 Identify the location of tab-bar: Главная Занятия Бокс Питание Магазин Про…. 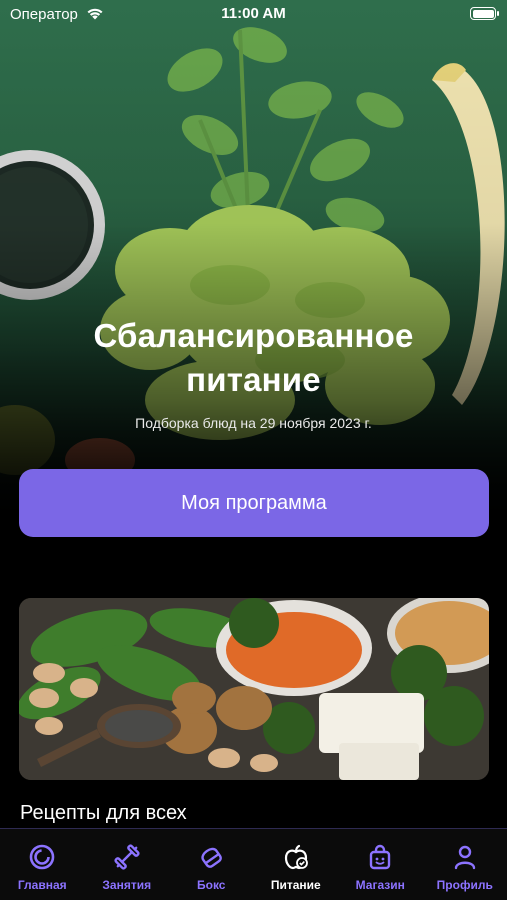
(253, 864).